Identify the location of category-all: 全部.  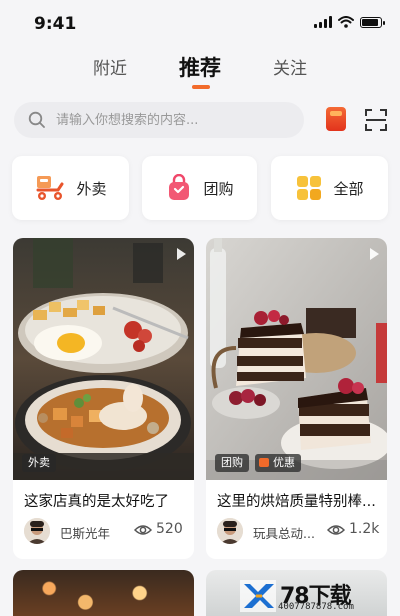
(329, 188).